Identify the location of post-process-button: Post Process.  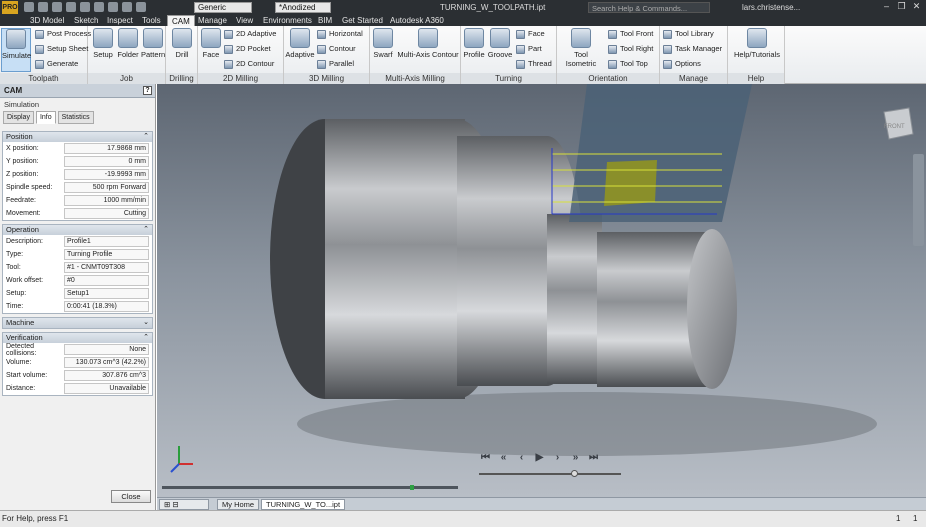
(63, 34).